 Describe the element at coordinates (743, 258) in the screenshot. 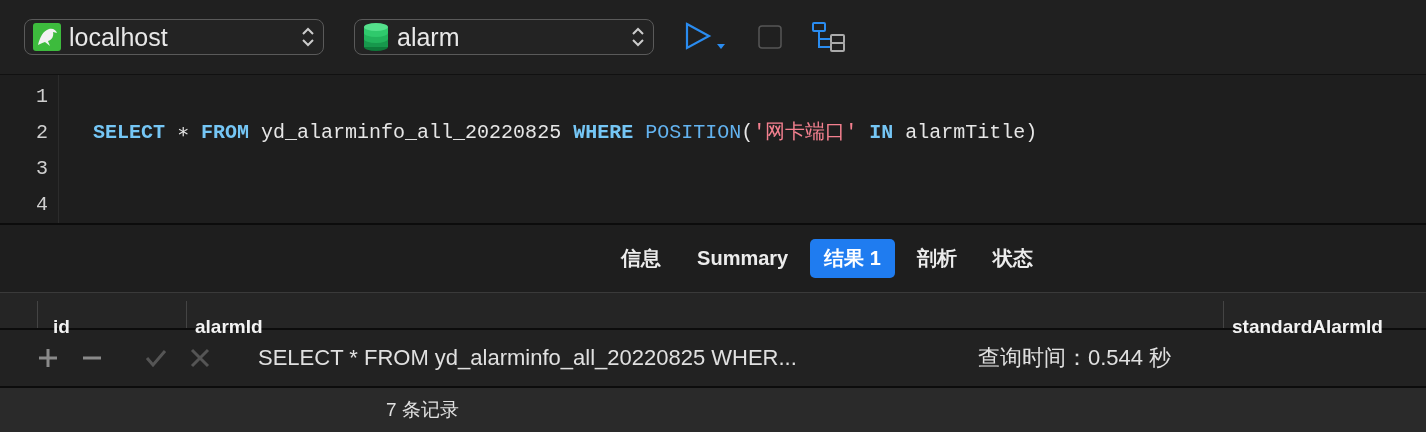

I see `result-tab: Summary` at that location.